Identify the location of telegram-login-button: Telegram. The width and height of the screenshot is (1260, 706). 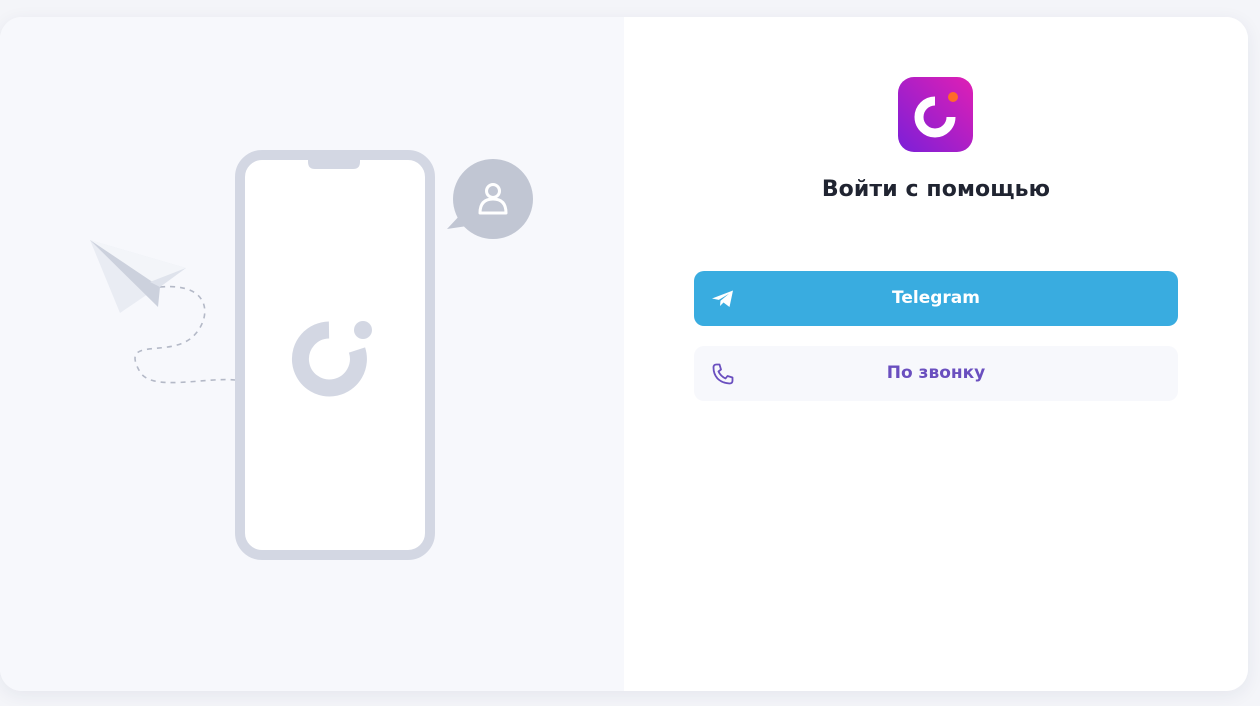
(936, 298).